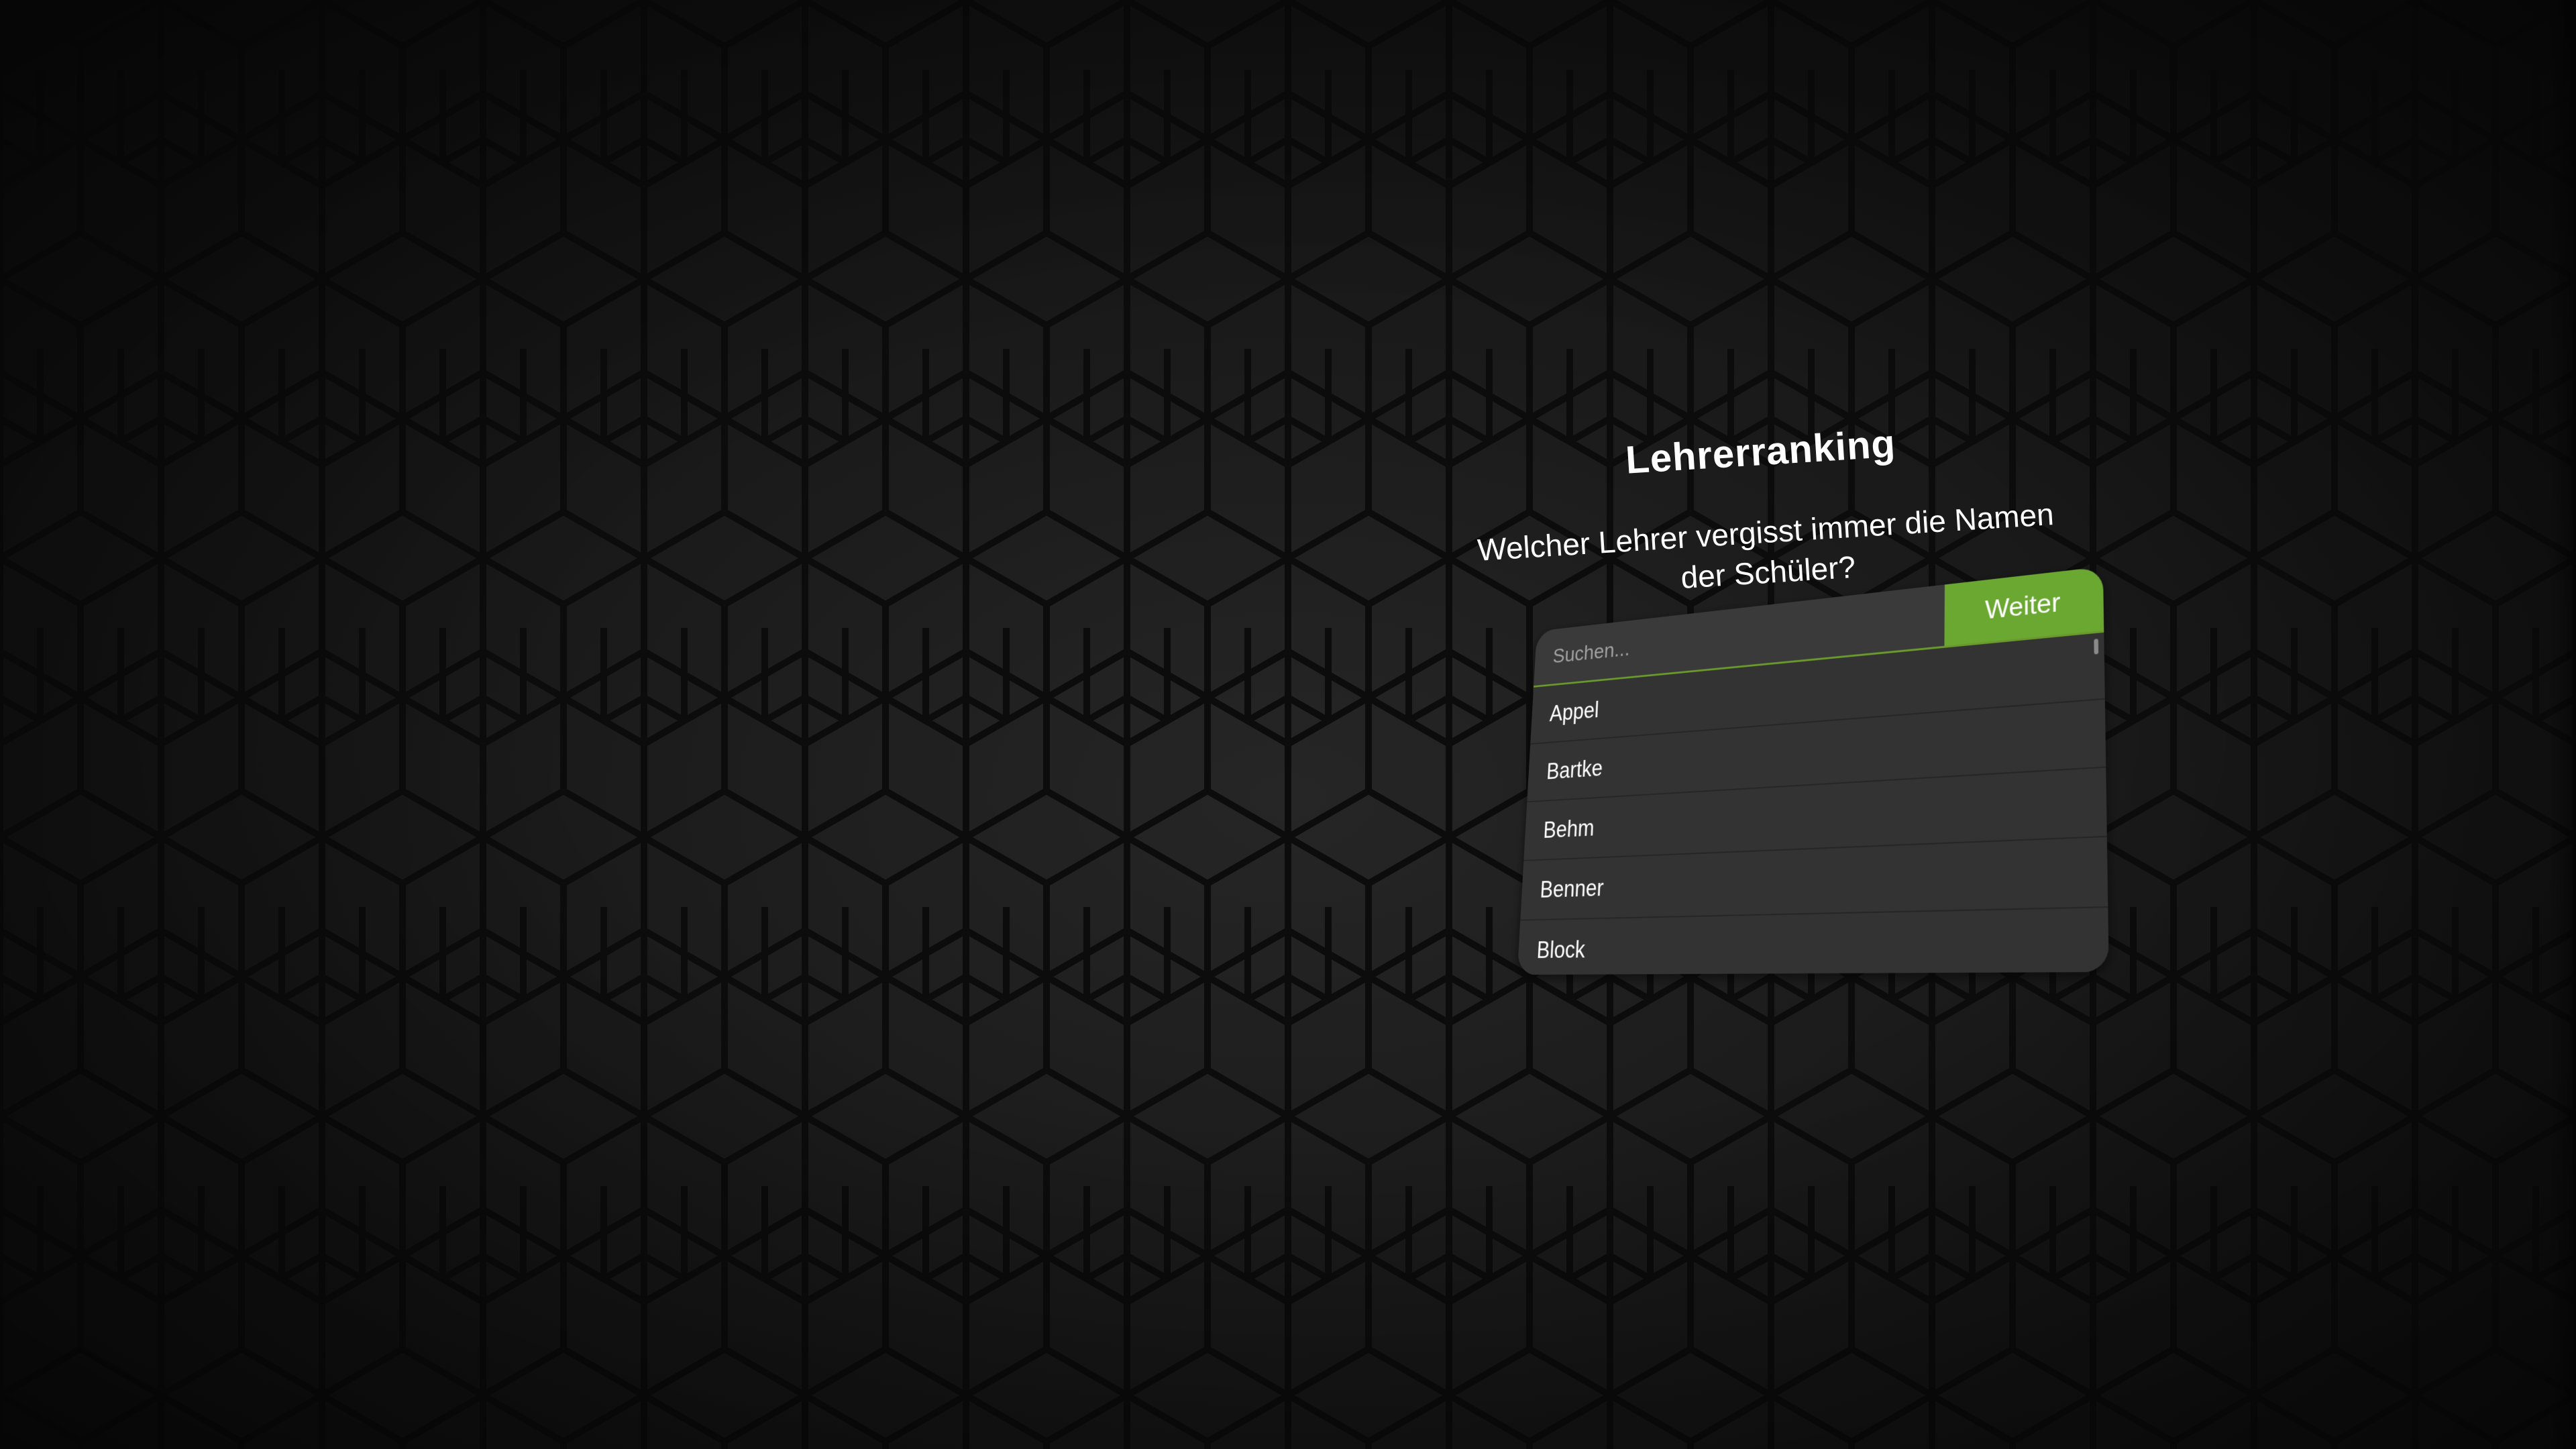 The height and width of the screenshot is (1449, 2576). What do you see at coordinates (1813, 803) in the screenshot?
I see `teacher-list: Appel Bartke Behm Benner Block` at bounding box center [1813, 803].